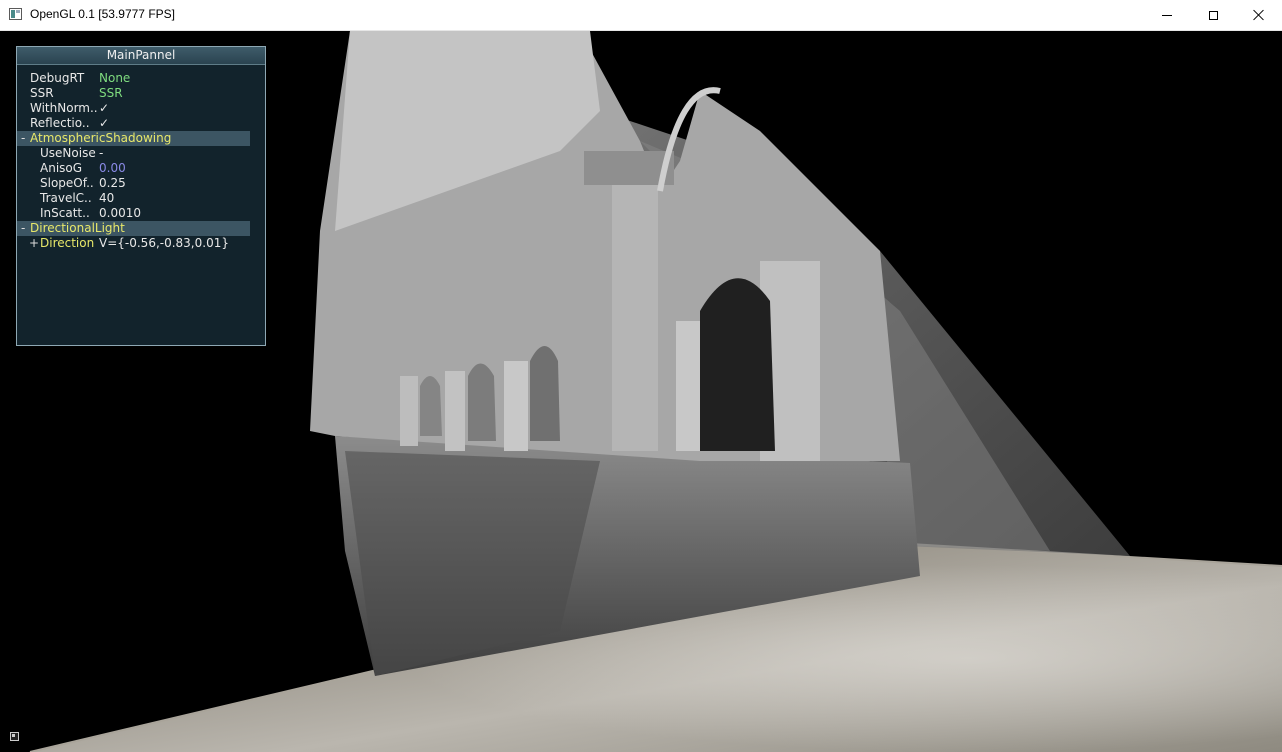 Image resolution: width=1282 pixels, height=752 pixels. I want to click on slopeof-label: SlopeOf.., so click(67, 183).